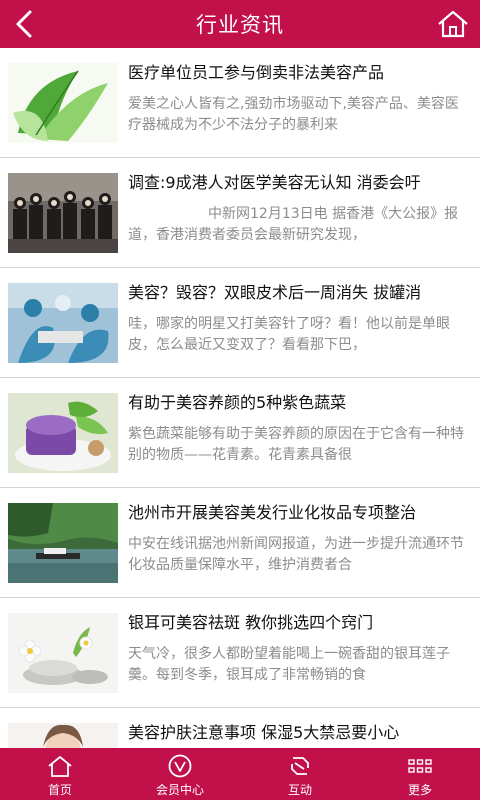 This screenshot has height=800, width=480. I want to click on tab-interaction: 互动, so click(300, 774).